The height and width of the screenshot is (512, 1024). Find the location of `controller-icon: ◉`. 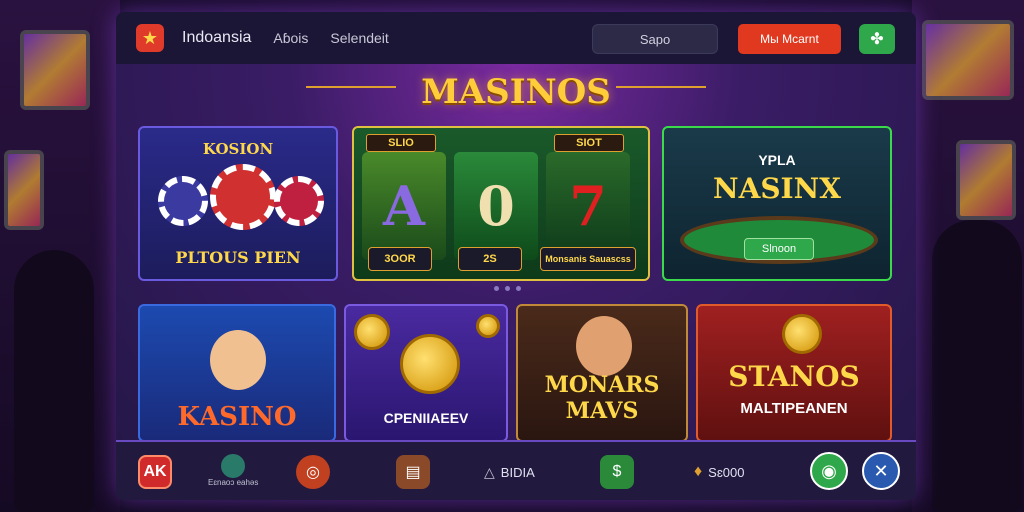

controller-icon: ◉ is located at coordinates (829, 471).